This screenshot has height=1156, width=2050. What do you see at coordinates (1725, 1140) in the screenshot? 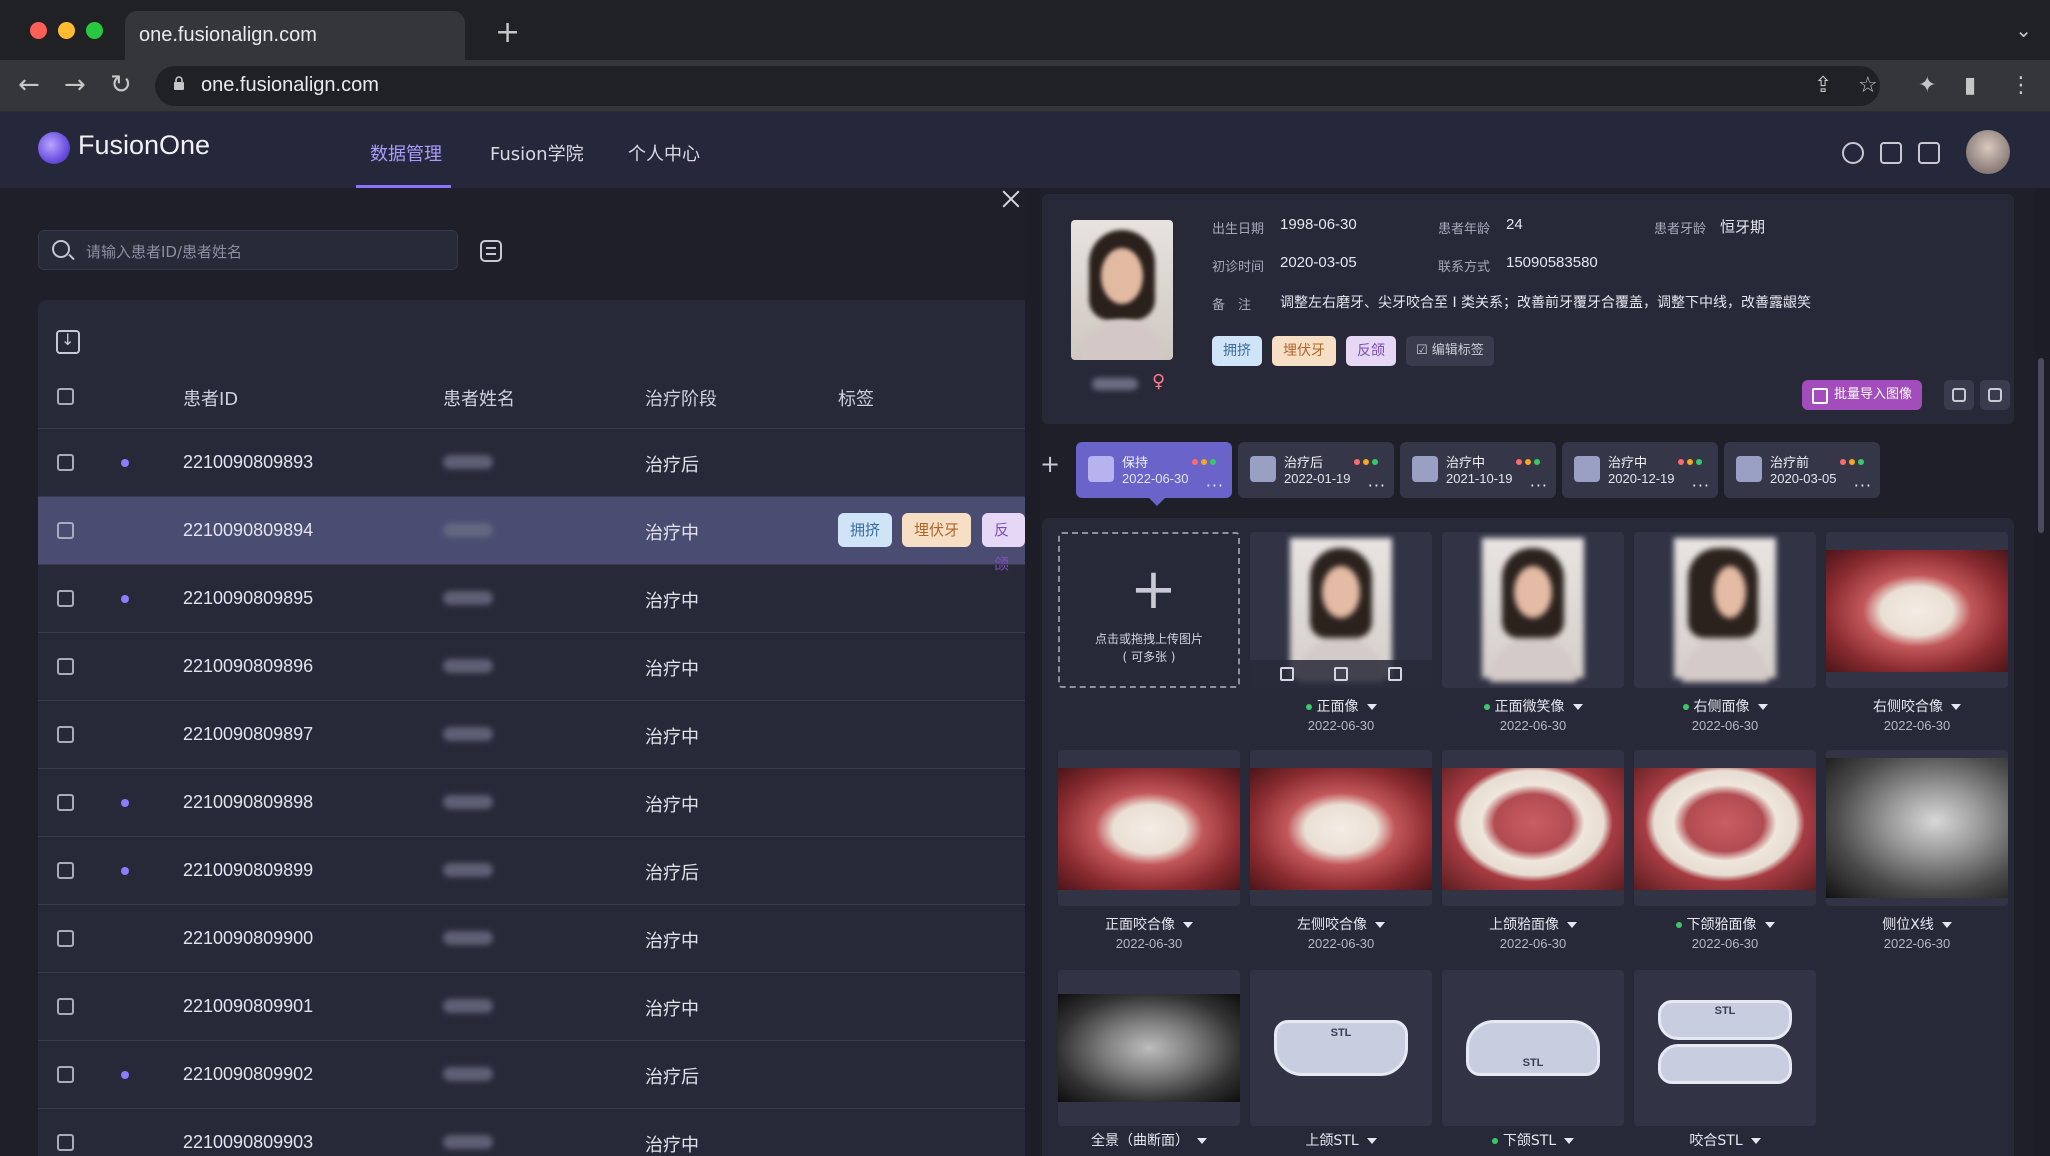
I see `image-label: 咬合STL` at bounding box center [1725, 1140].